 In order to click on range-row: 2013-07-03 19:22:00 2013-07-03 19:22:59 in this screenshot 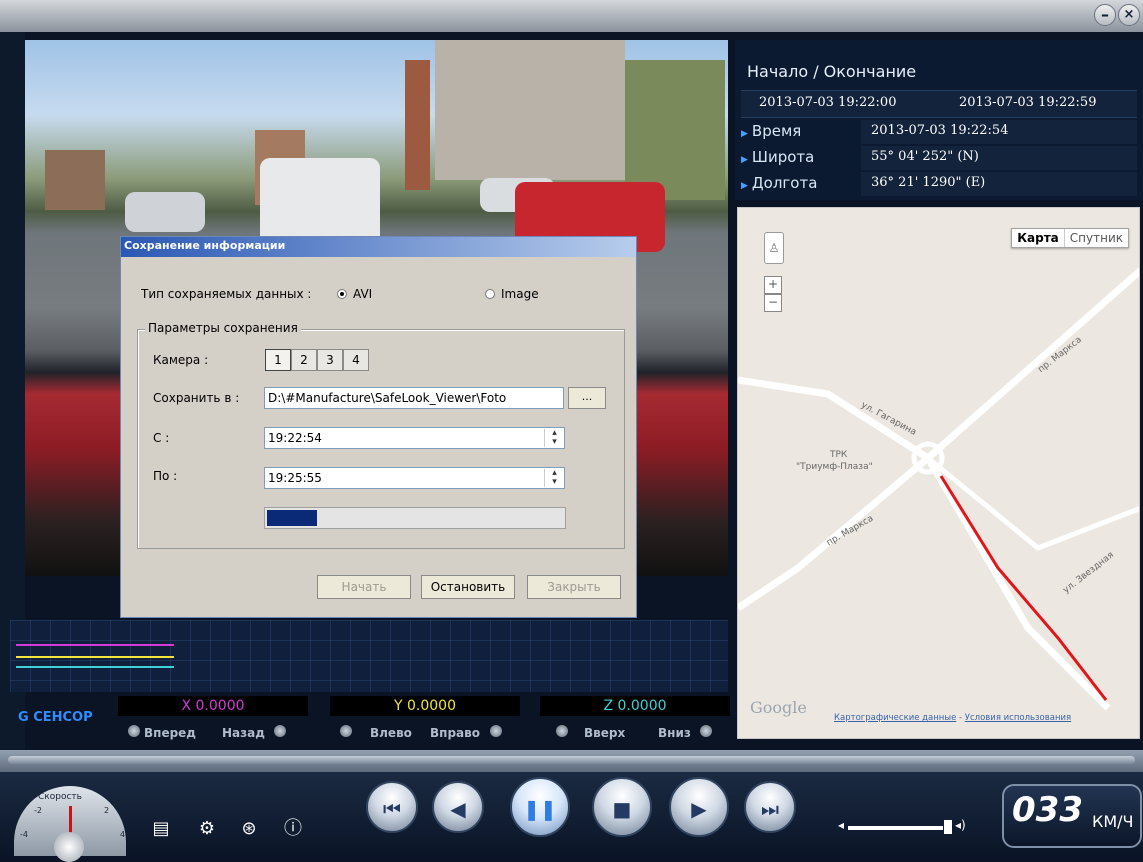, I will do `click(939, 104)`.